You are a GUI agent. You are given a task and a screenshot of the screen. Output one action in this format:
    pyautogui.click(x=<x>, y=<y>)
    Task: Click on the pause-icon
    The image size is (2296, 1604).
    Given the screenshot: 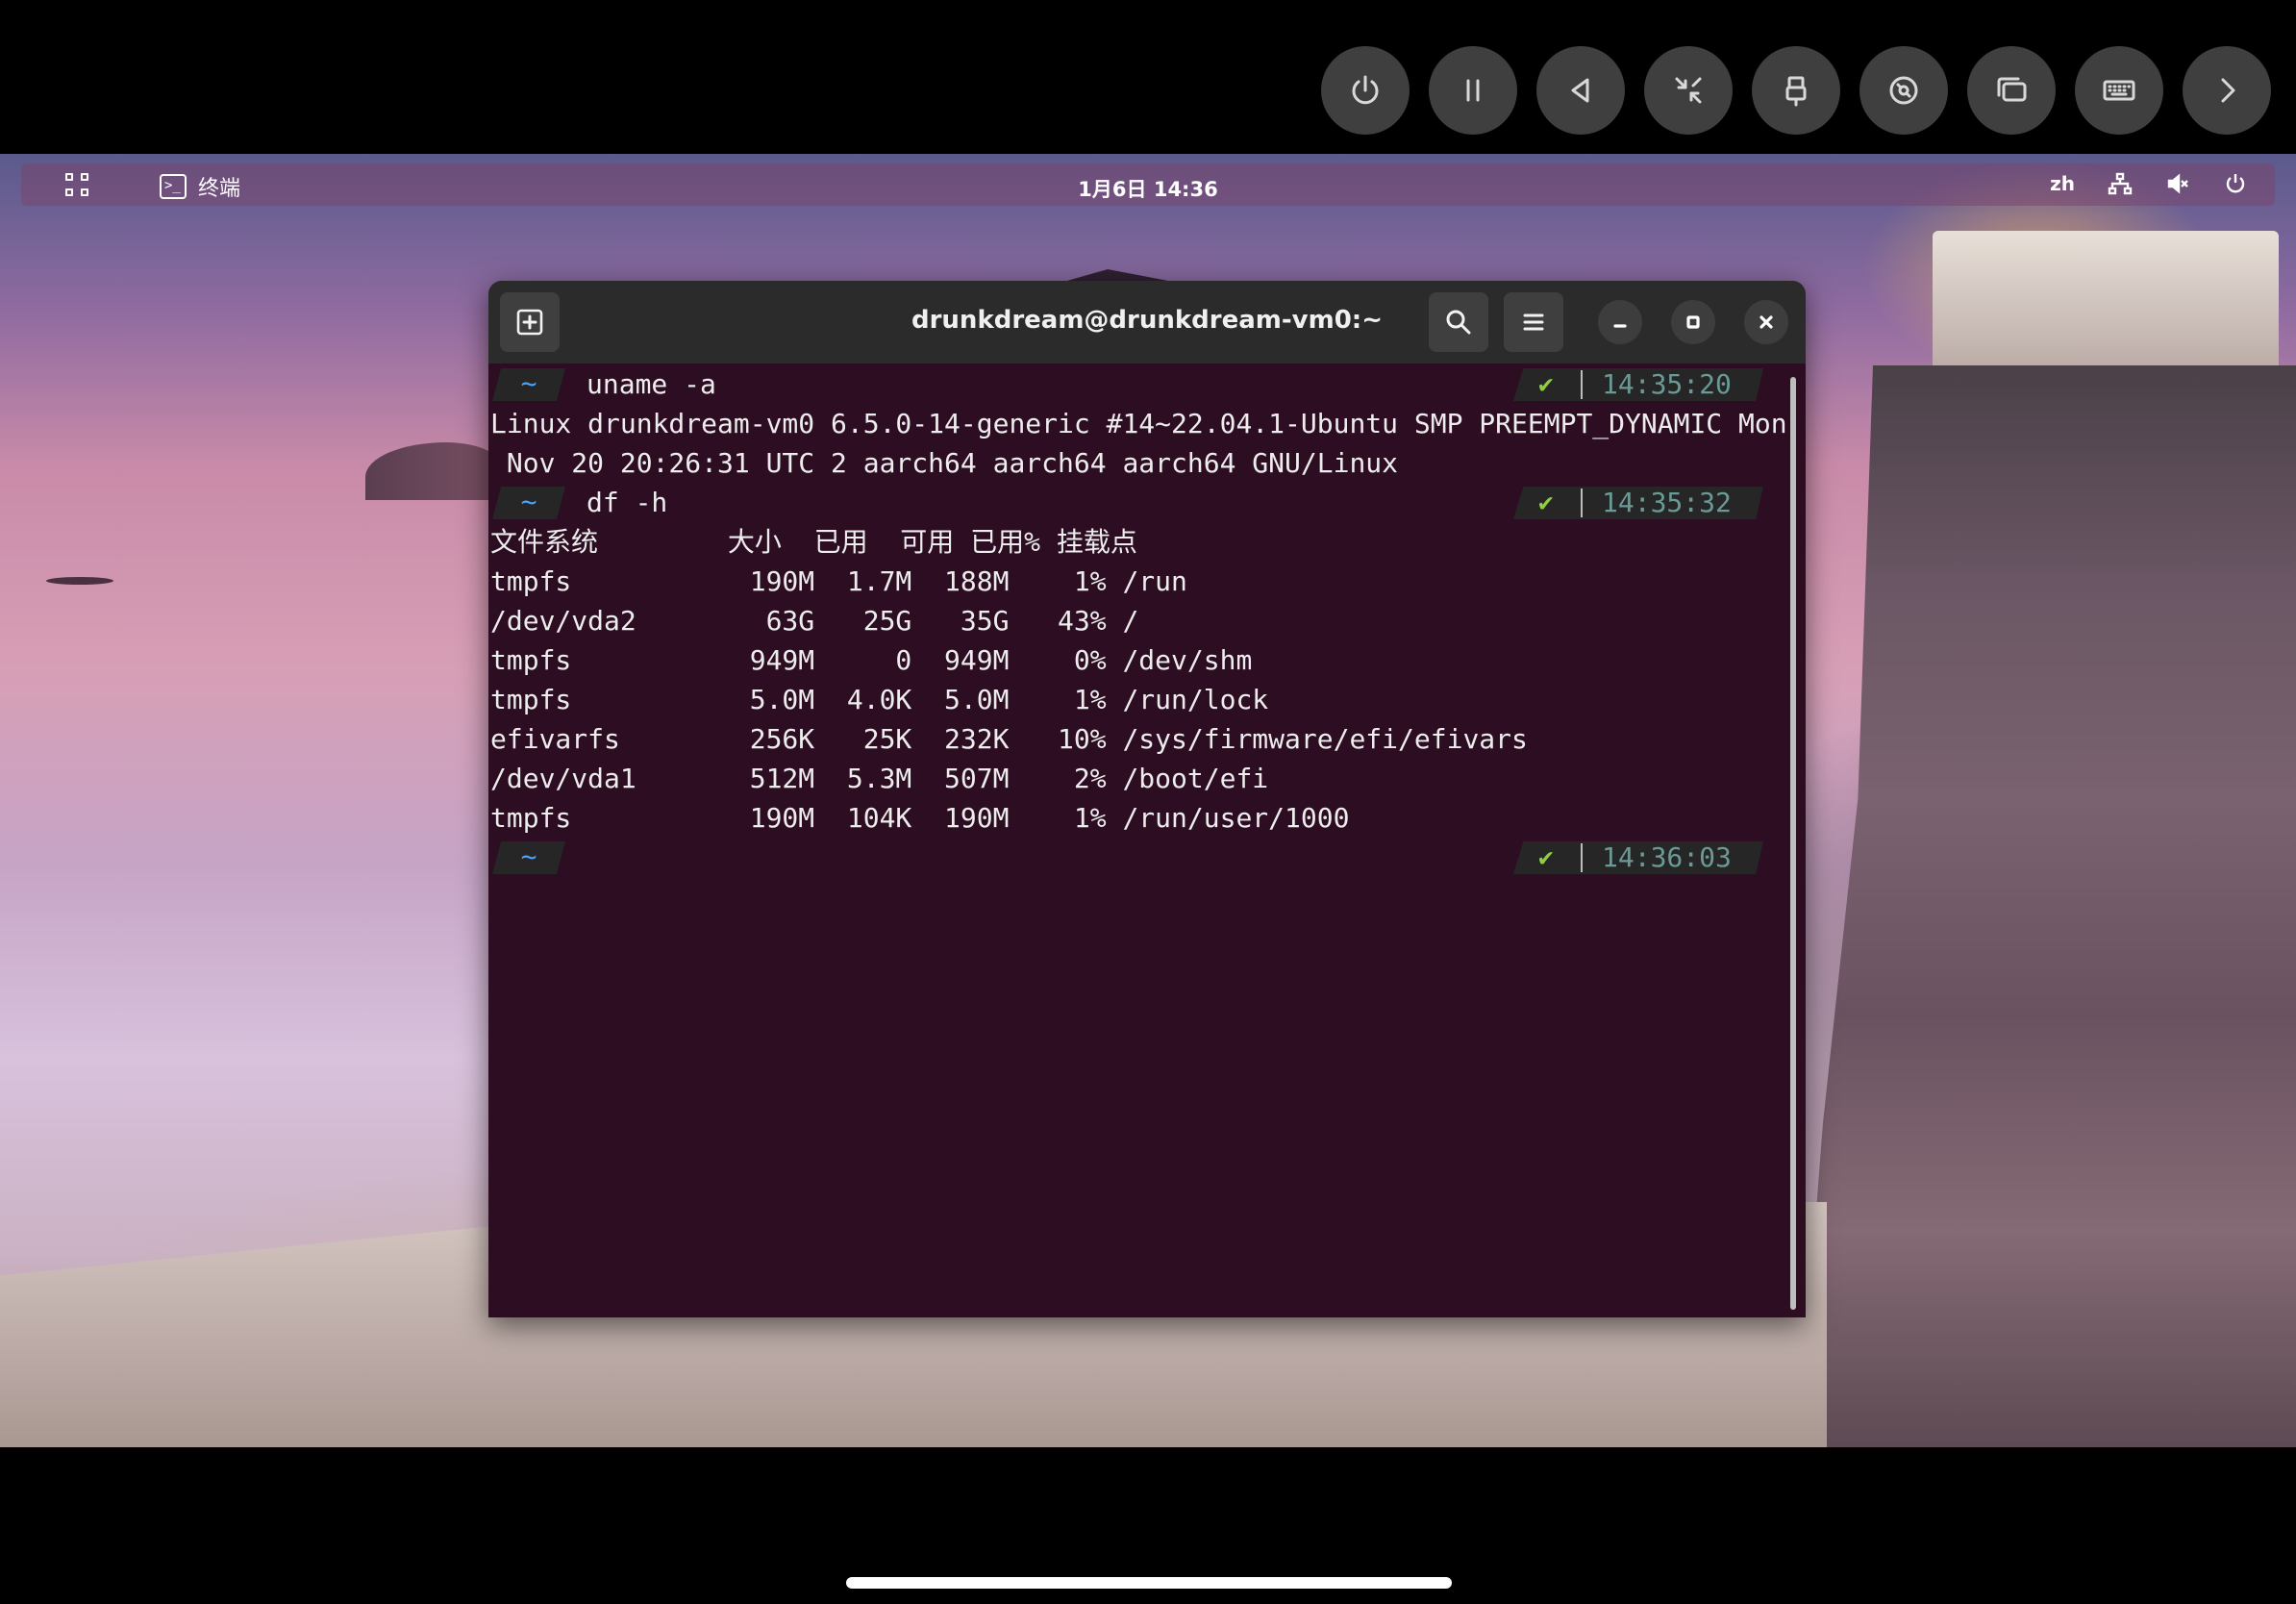 What is the action you would take?
    pyautogui.click(x=1473, y=90)
    